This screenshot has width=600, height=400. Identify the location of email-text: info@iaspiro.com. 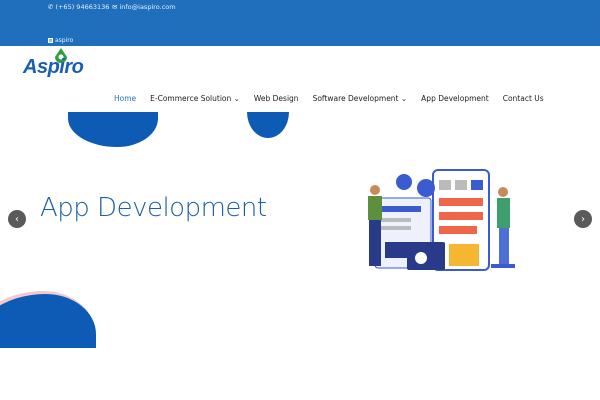
(147, 7).